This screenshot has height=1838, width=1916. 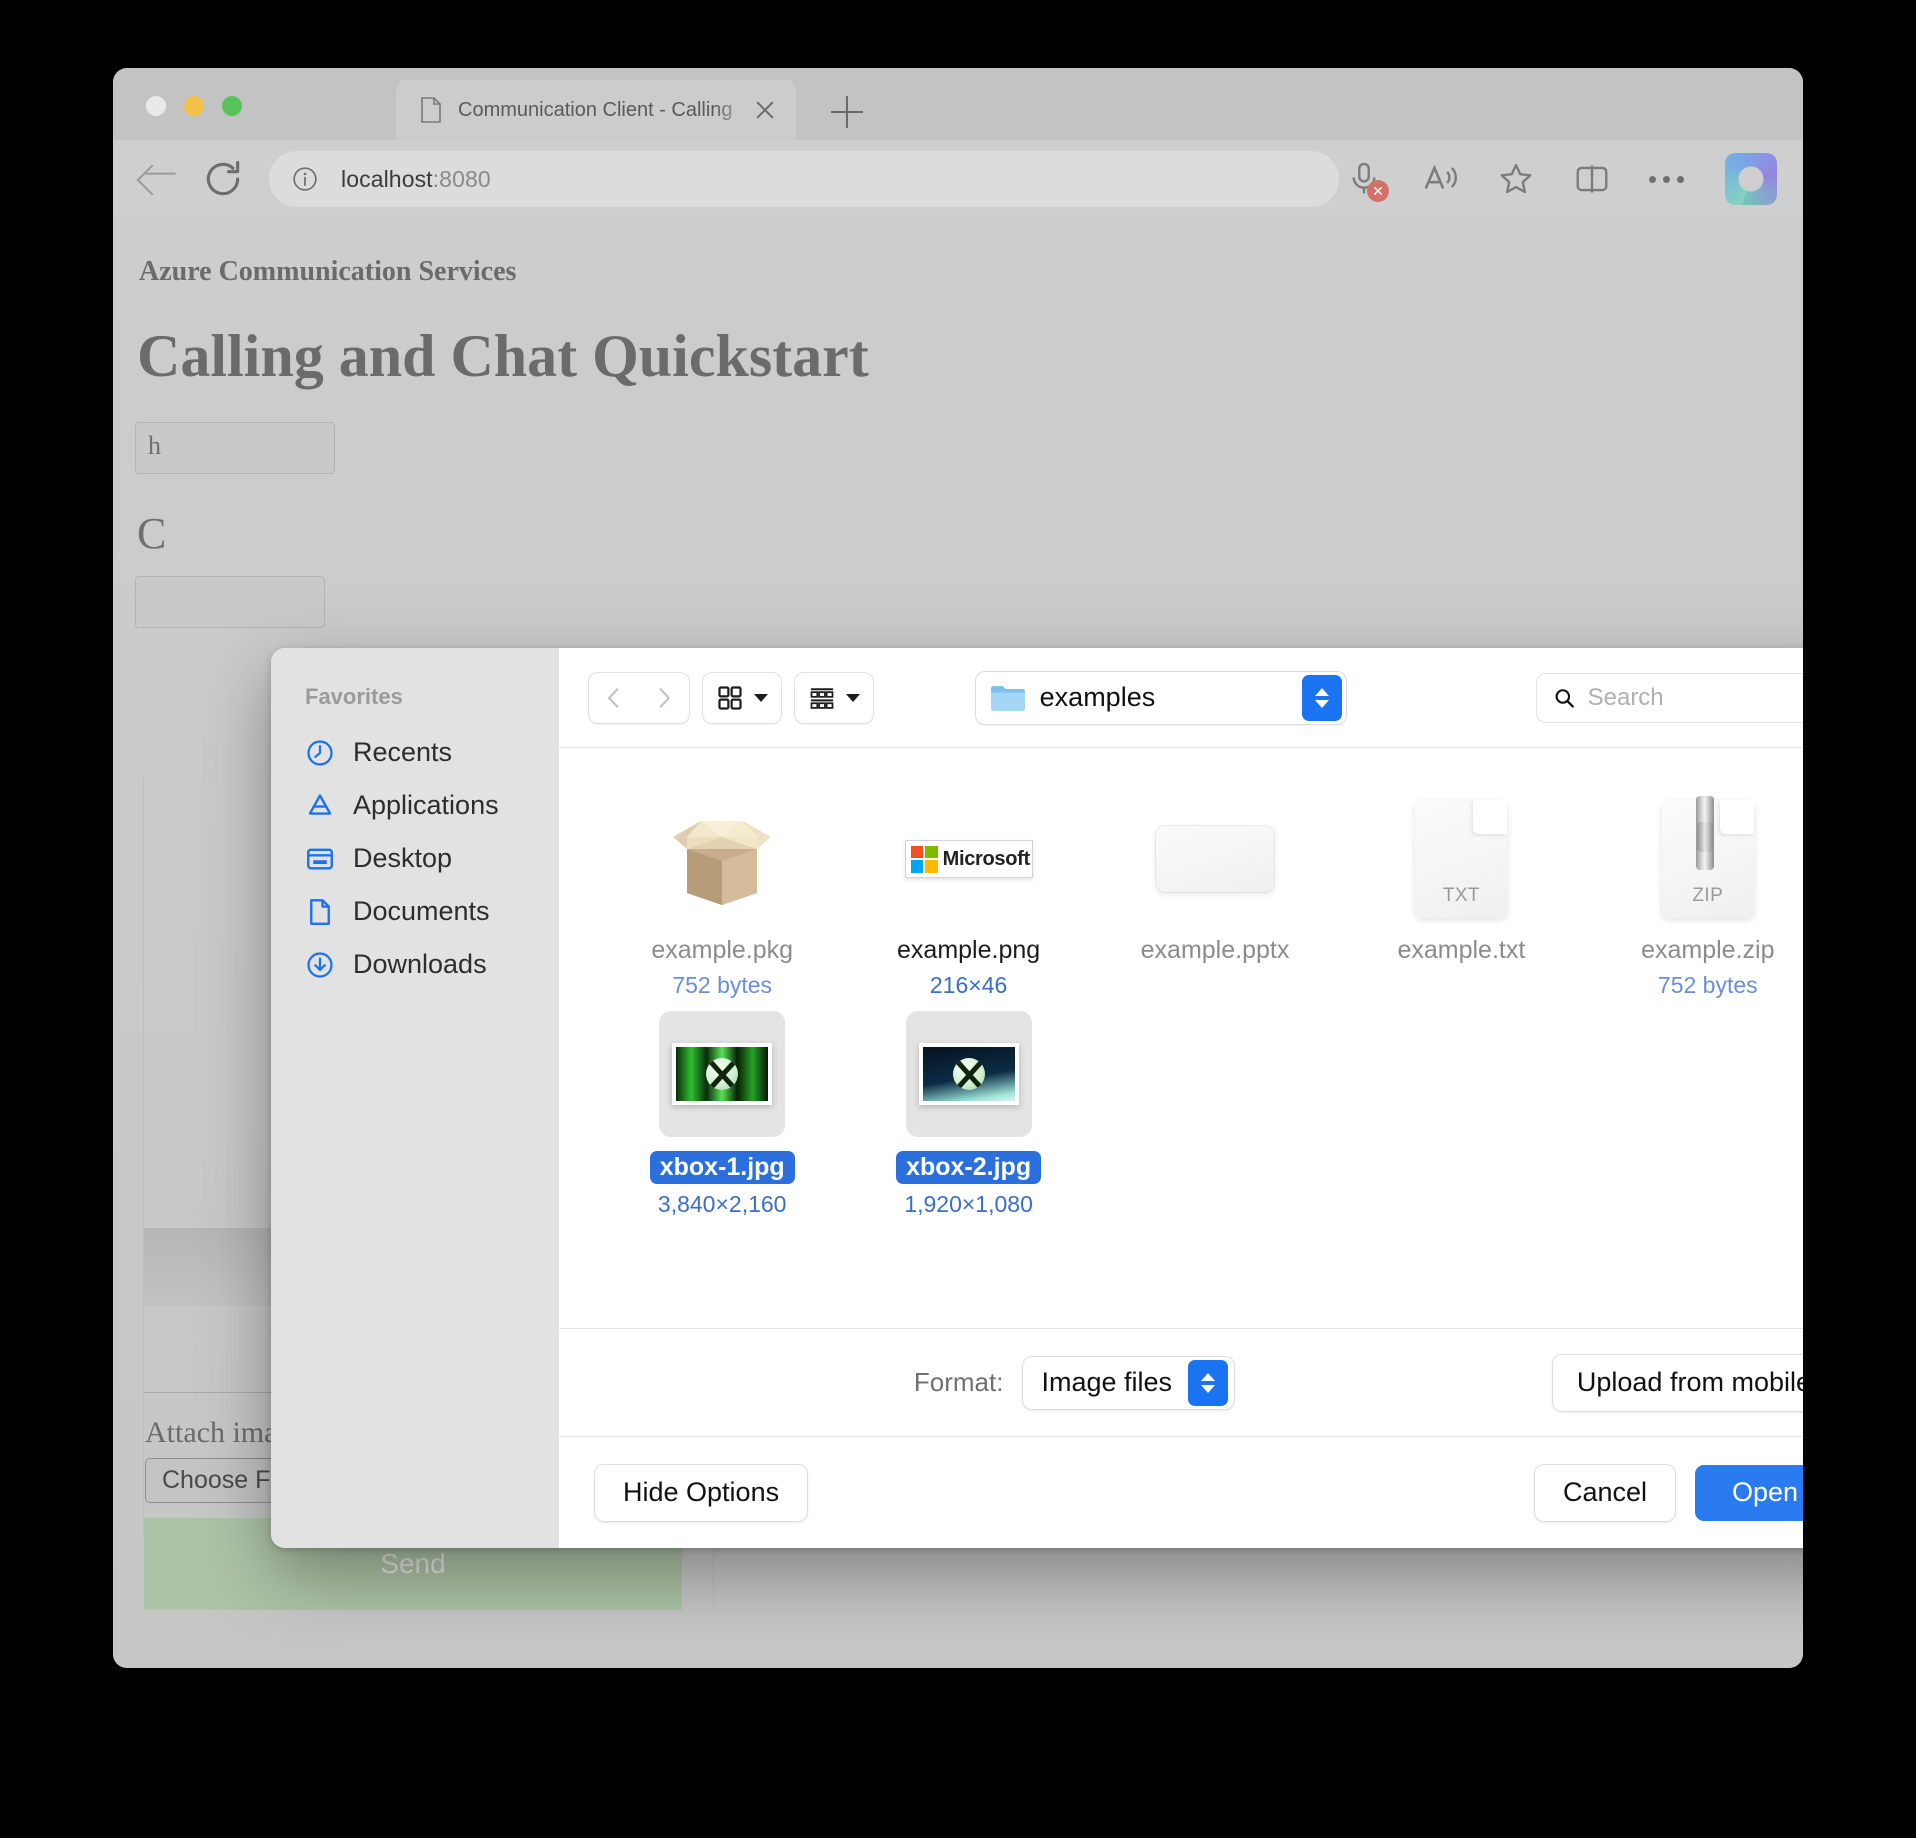 What do you see at coordinates (235, 448) in the screenshot?
I see `page-text-input: h` at bounding box center [235, 448].